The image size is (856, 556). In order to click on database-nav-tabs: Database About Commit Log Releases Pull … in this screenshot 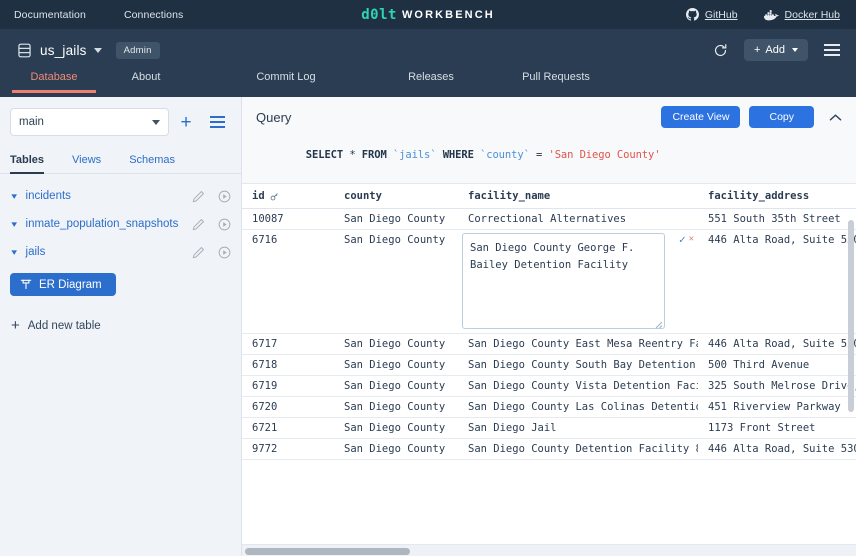, I will do `click(428, 84)`.